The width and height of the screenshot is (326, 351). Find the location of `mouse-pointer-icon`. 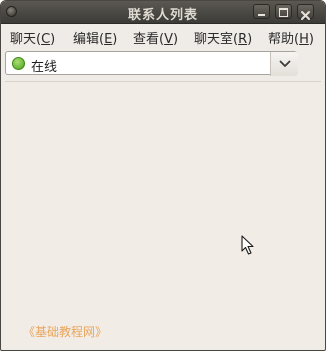

mouse-pointer-icon is located at coordinates (247, 245).